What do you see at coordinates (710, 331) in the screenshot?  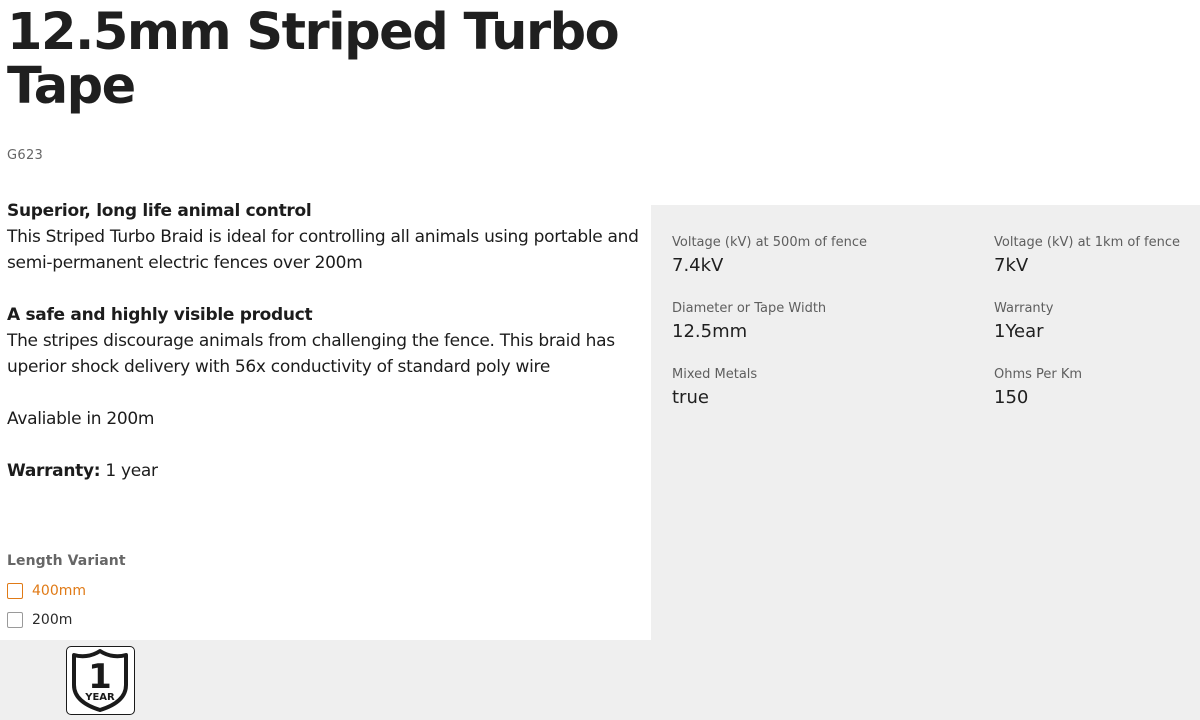 I see `spec-value: 12.5mm` at bounding box center [710, 331].